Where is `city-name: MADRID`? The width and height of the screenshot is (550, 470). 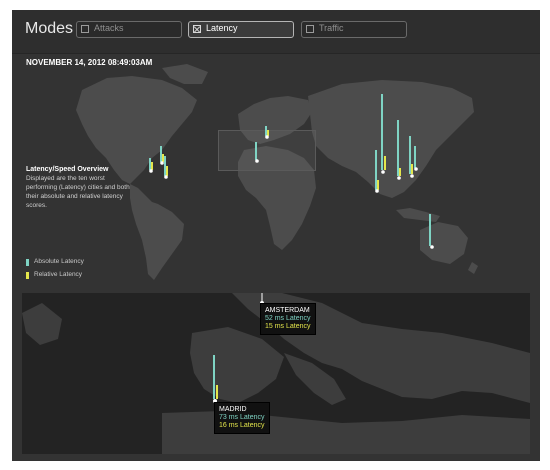
city-name: MADRID is located at coordinates (233, 409).